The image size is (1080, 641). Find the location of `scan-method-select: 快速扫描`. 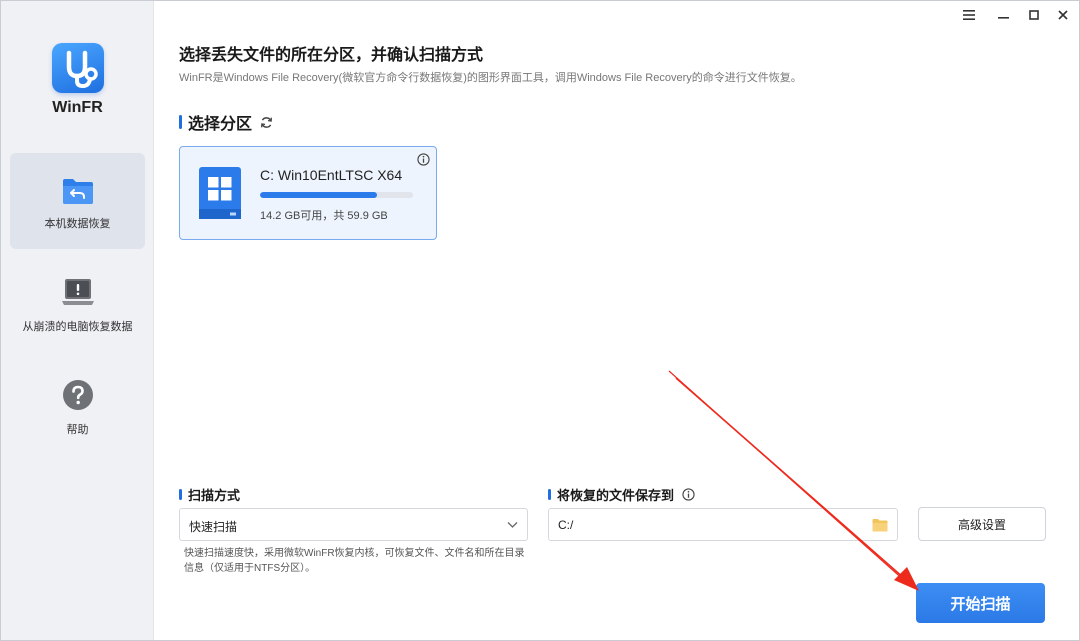

scan-method-select: 快速扫描 is located at coordinates (353, 524).